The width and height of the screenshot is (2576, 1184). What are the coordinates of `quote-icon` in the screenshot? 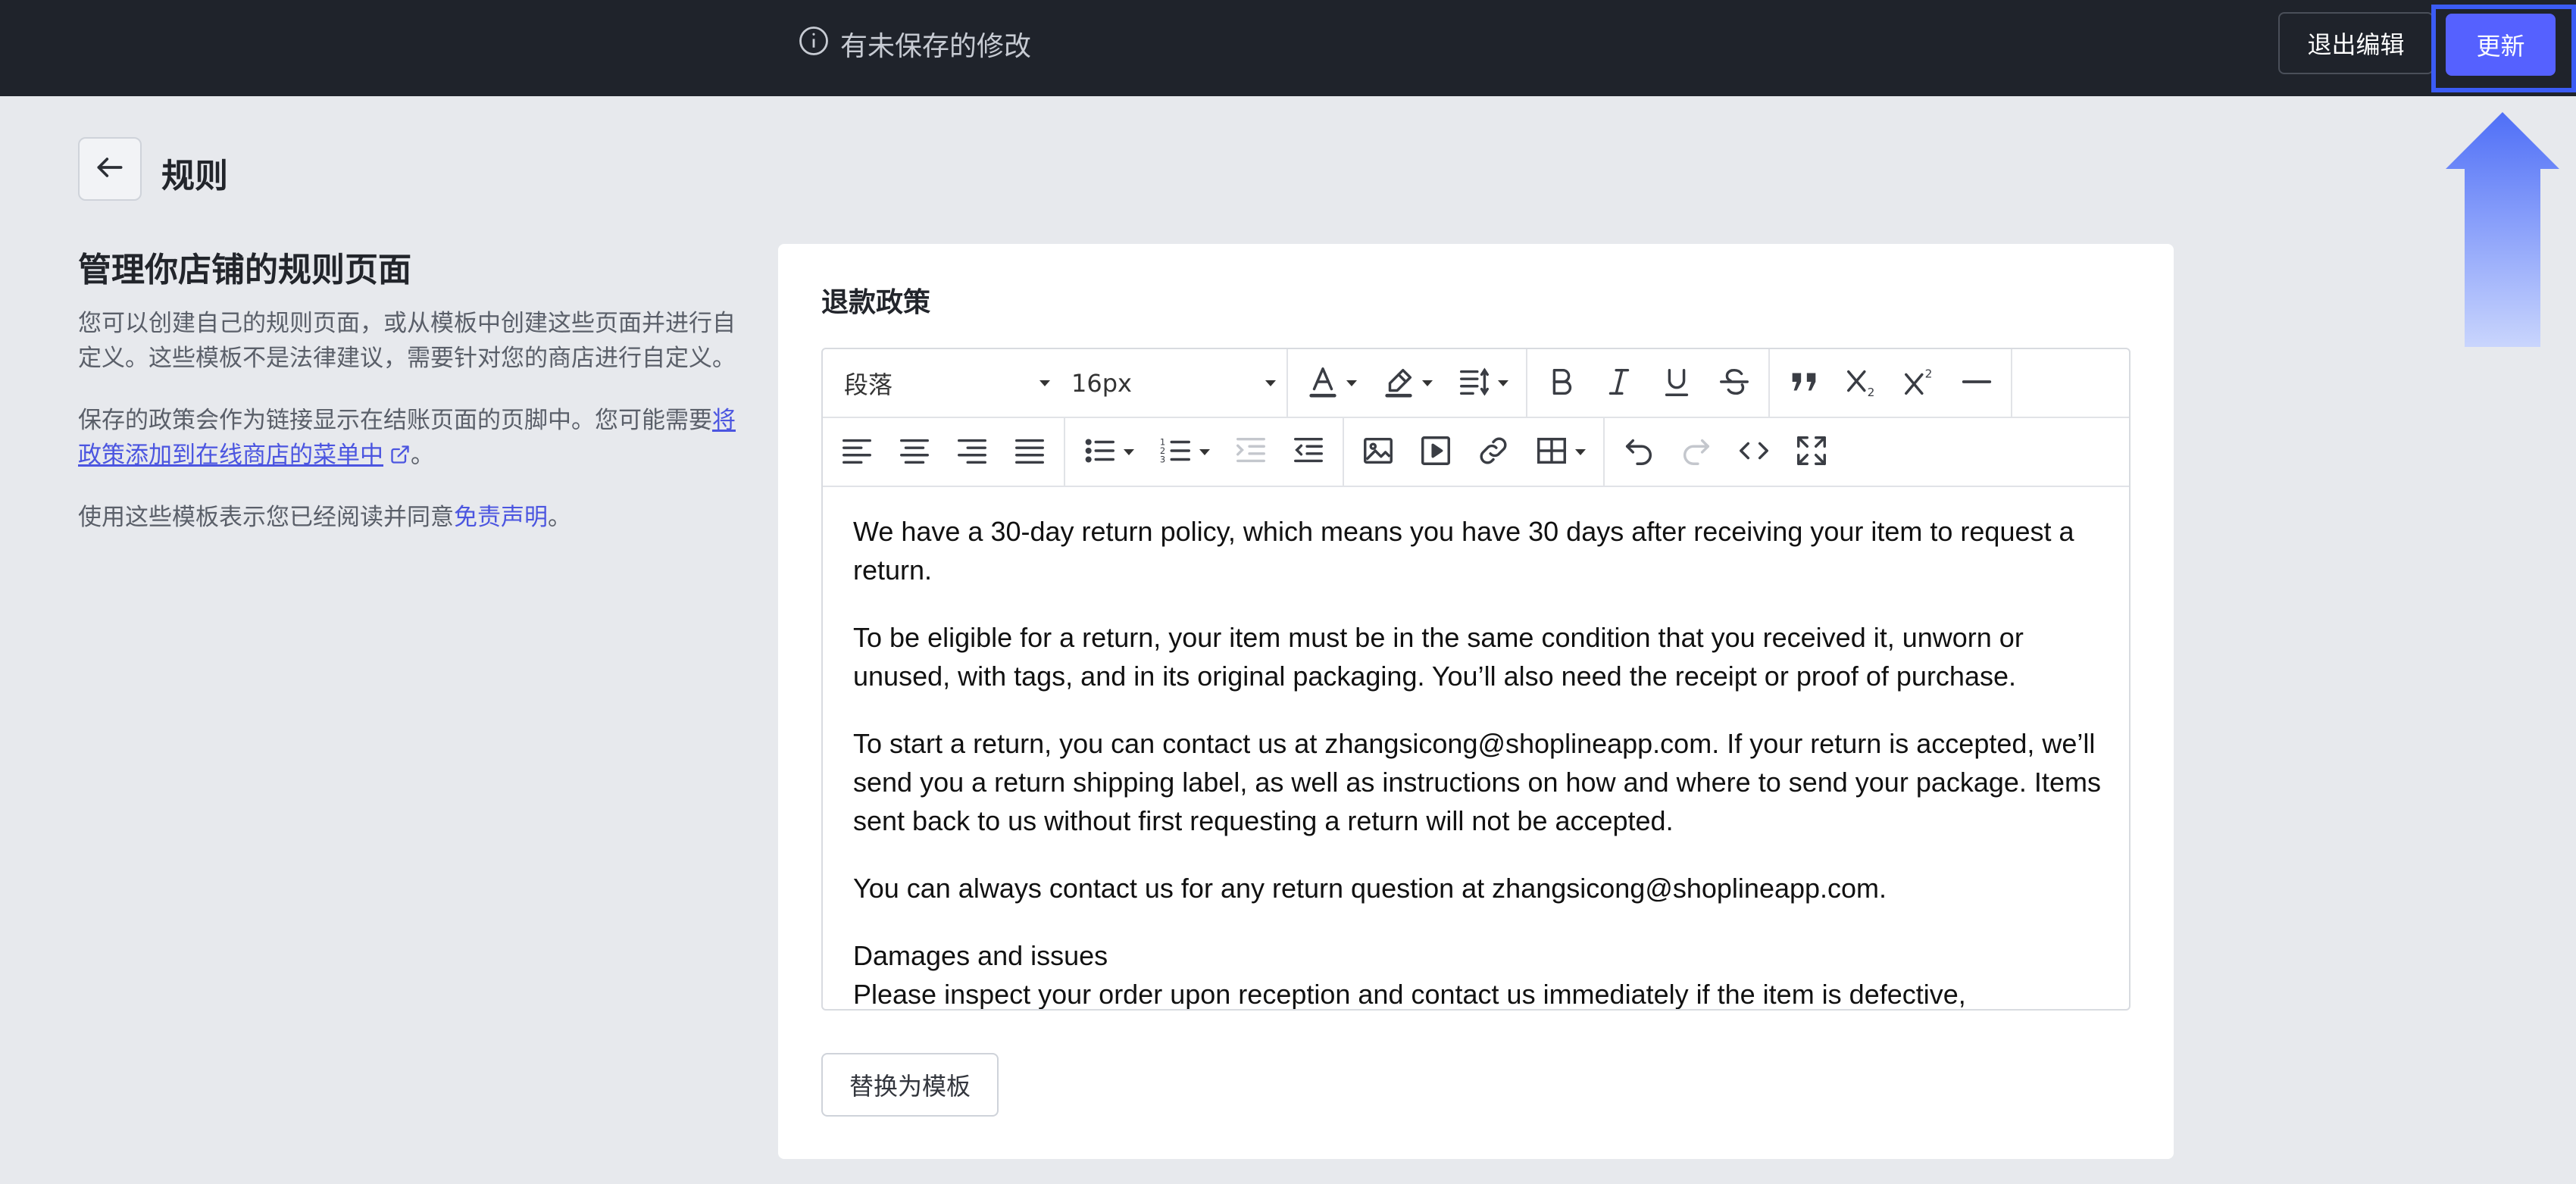 It's located at (1804, 383).